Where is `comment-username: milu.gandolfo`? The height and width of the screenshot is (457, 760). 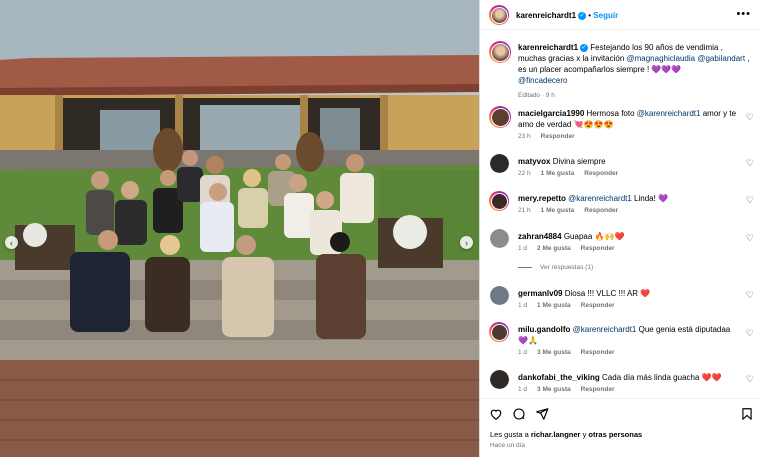
comment-username: milu.gandolfo is located at coordinates (544, 329).